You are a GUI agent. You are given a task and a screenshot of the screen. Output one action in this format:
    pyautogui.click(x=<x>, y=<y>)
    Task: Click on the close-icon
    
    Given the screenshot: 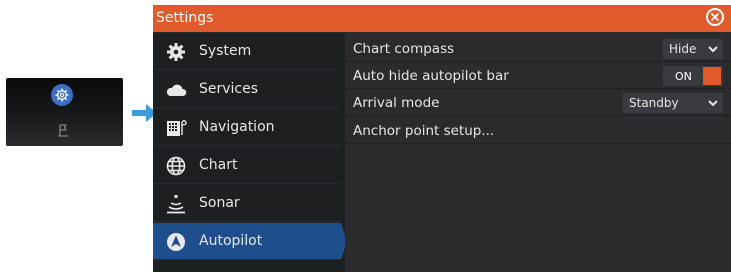 What is the action you would take?
    pyautogui.click(x=715, y=17)
    